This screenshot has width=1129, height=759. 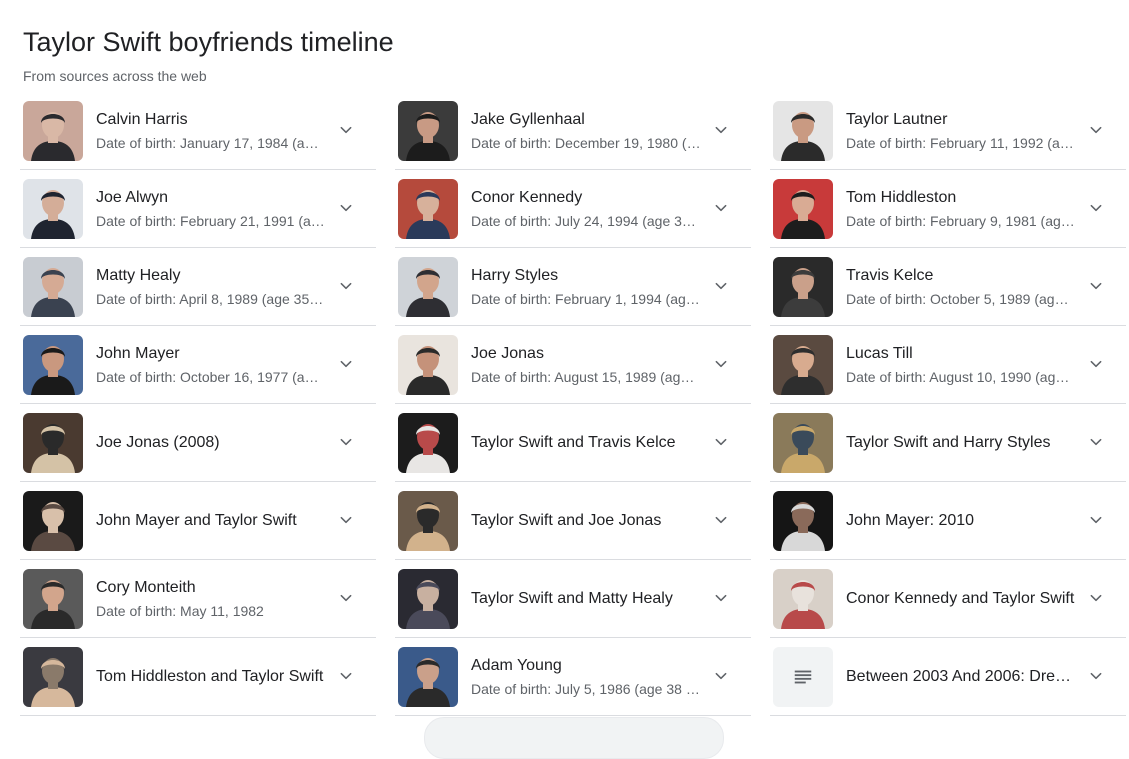 I want to click on item-title: Joe Alwyn, so click(x=132, y=197).